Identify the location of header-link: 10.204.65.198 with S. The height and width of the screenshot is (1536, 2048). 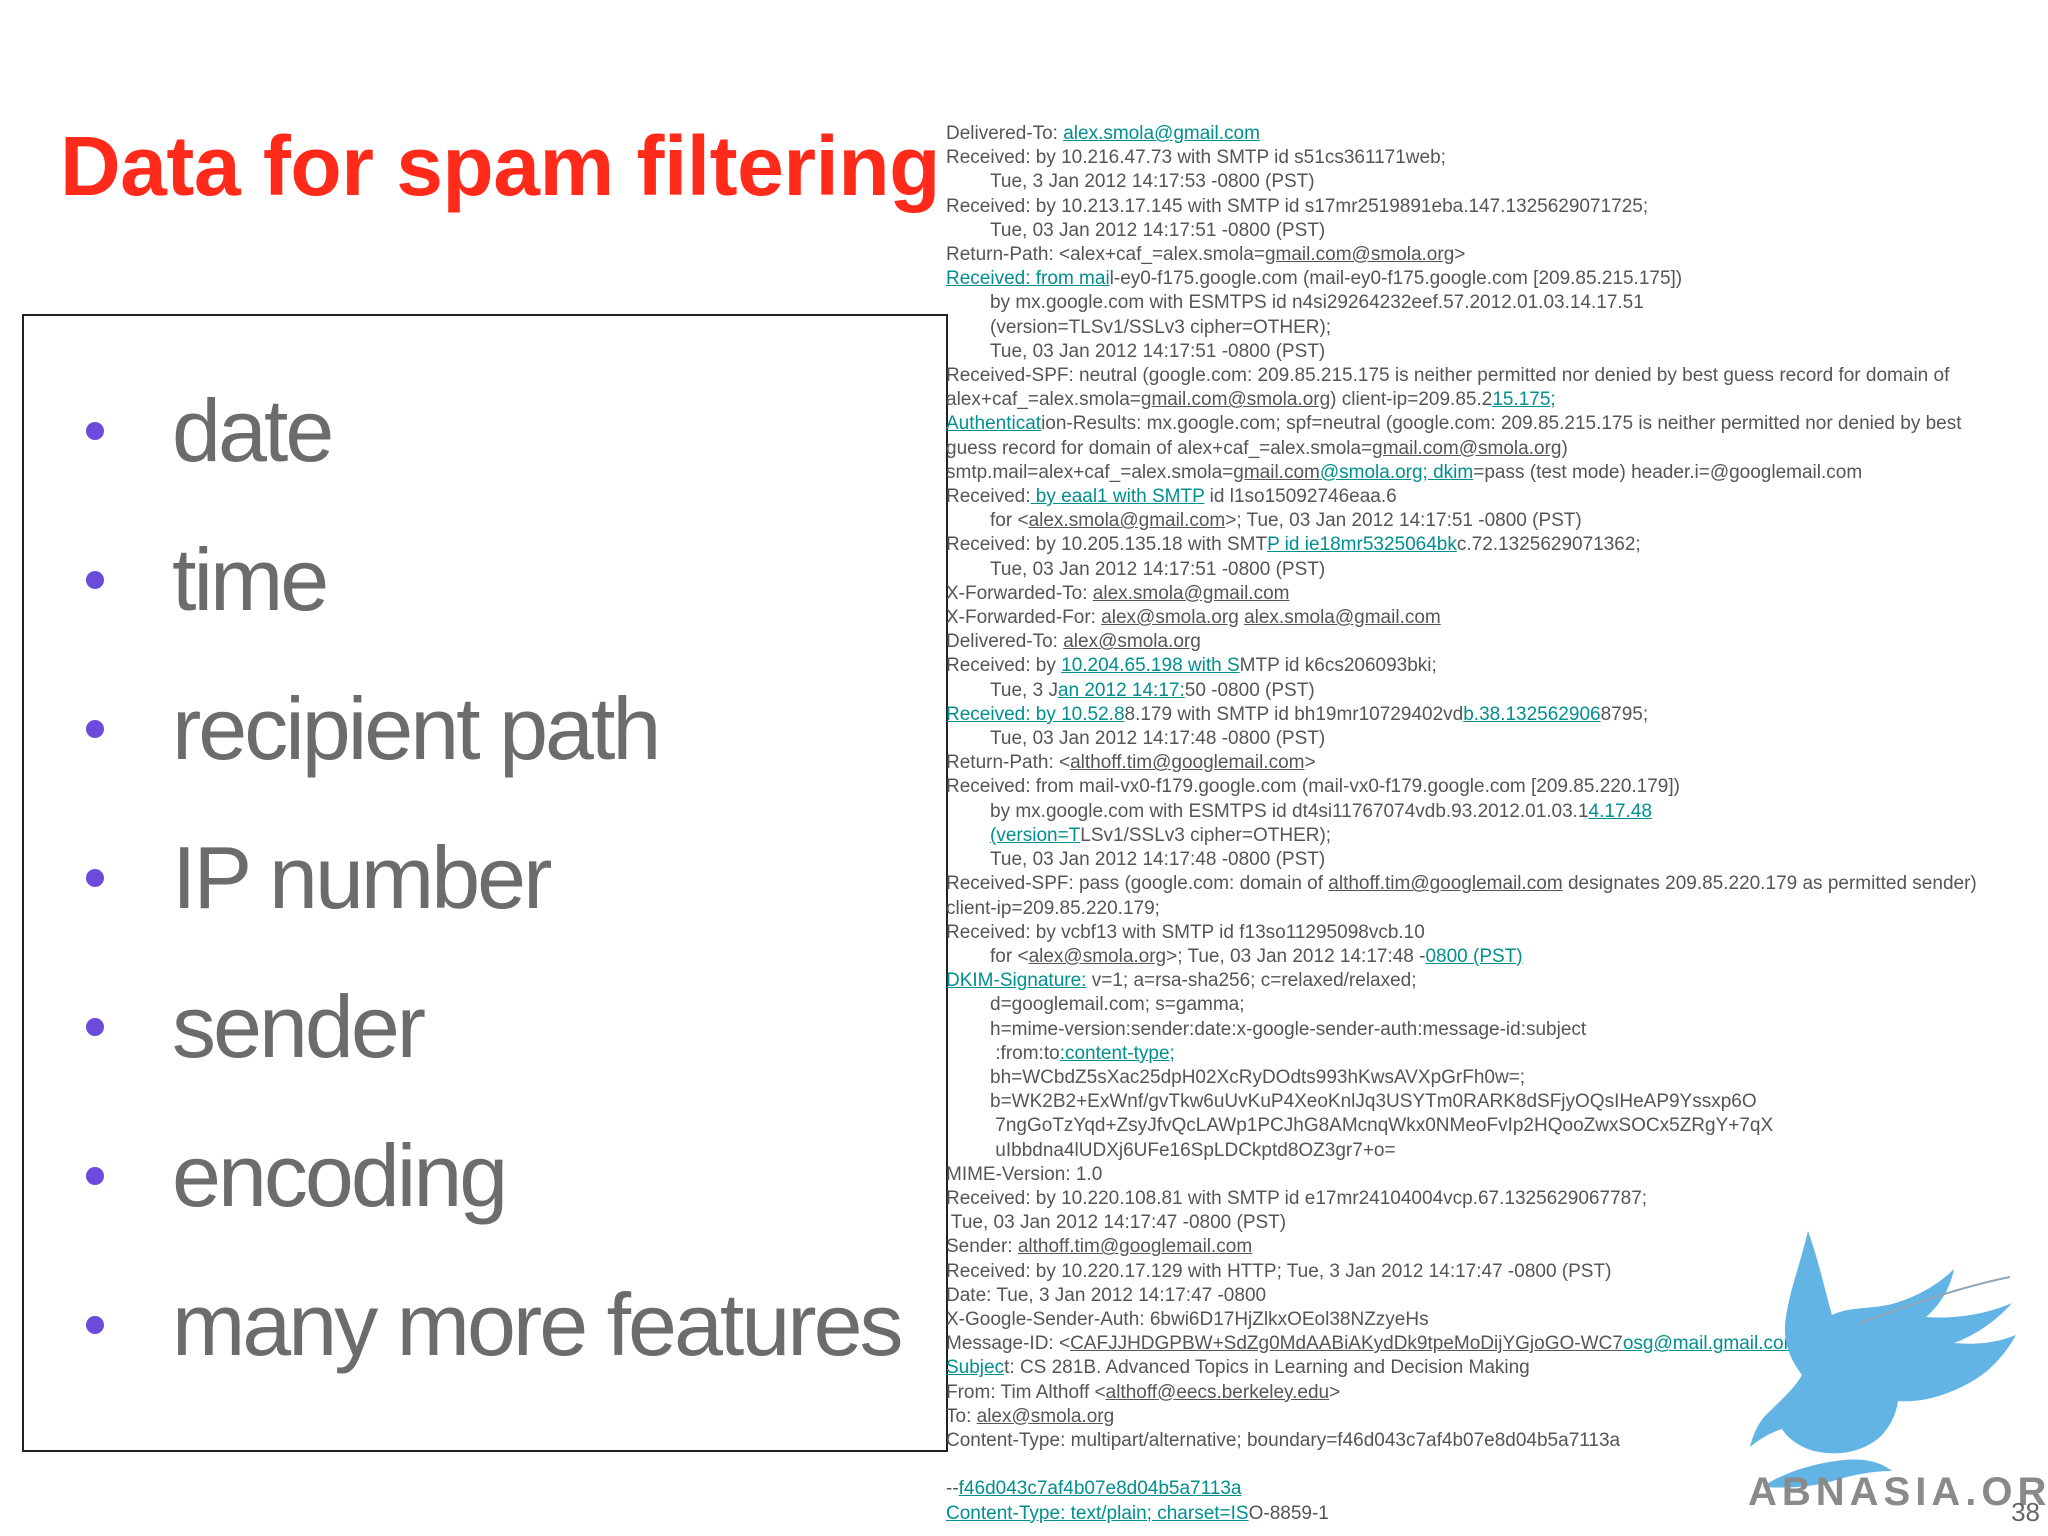
(1150, 665).